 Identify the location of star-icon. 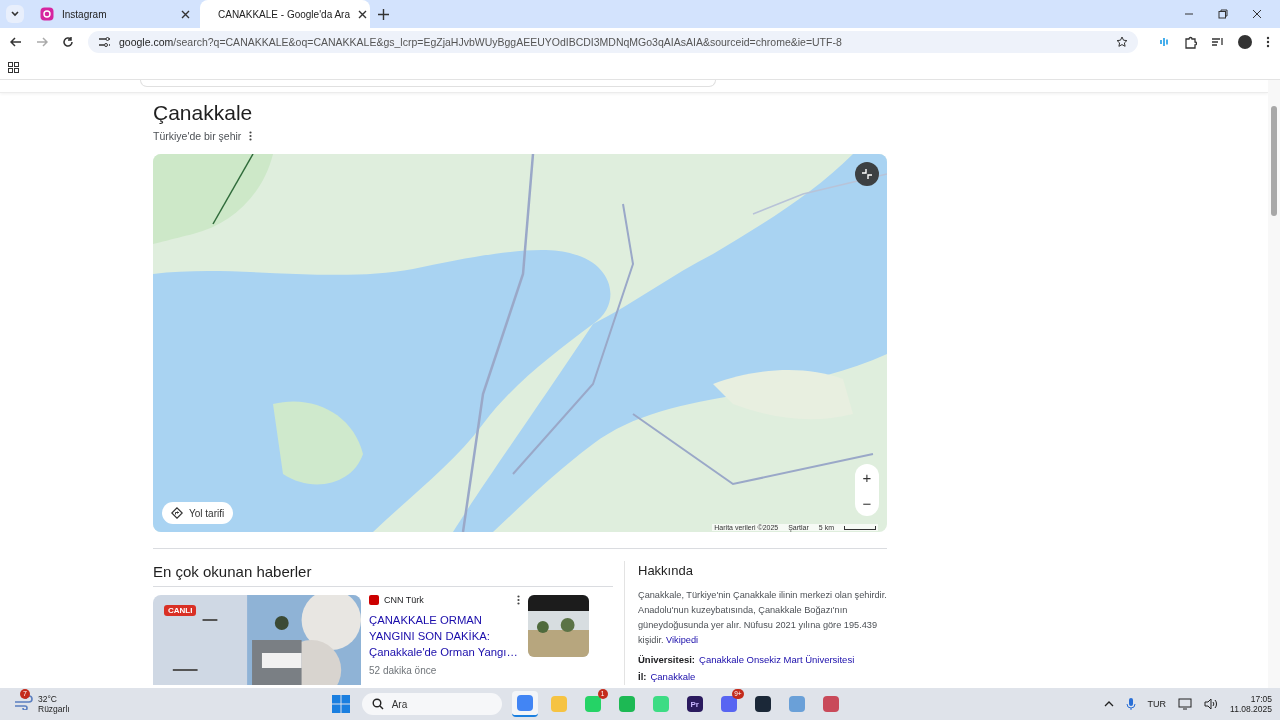
(1122, 42).